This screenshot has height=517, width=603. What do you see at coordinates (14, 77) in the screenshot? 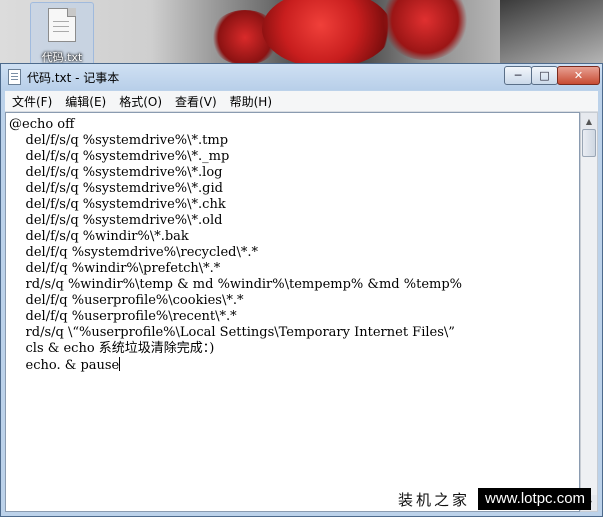
I see `notepad-icon` at bounding box center [14, 77].